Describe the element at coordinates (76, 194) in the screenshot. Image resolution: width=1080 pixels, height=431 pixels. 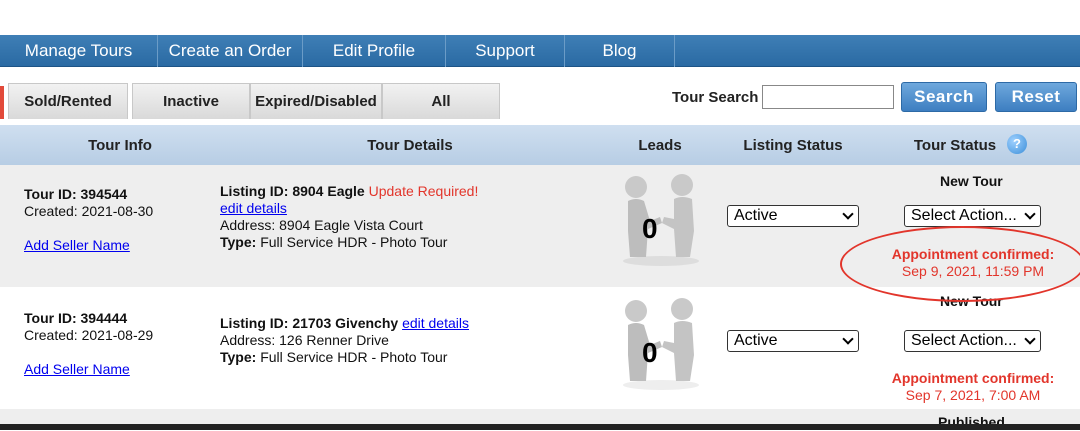
I see `tour-id: Tour ID: 394544` at that location.